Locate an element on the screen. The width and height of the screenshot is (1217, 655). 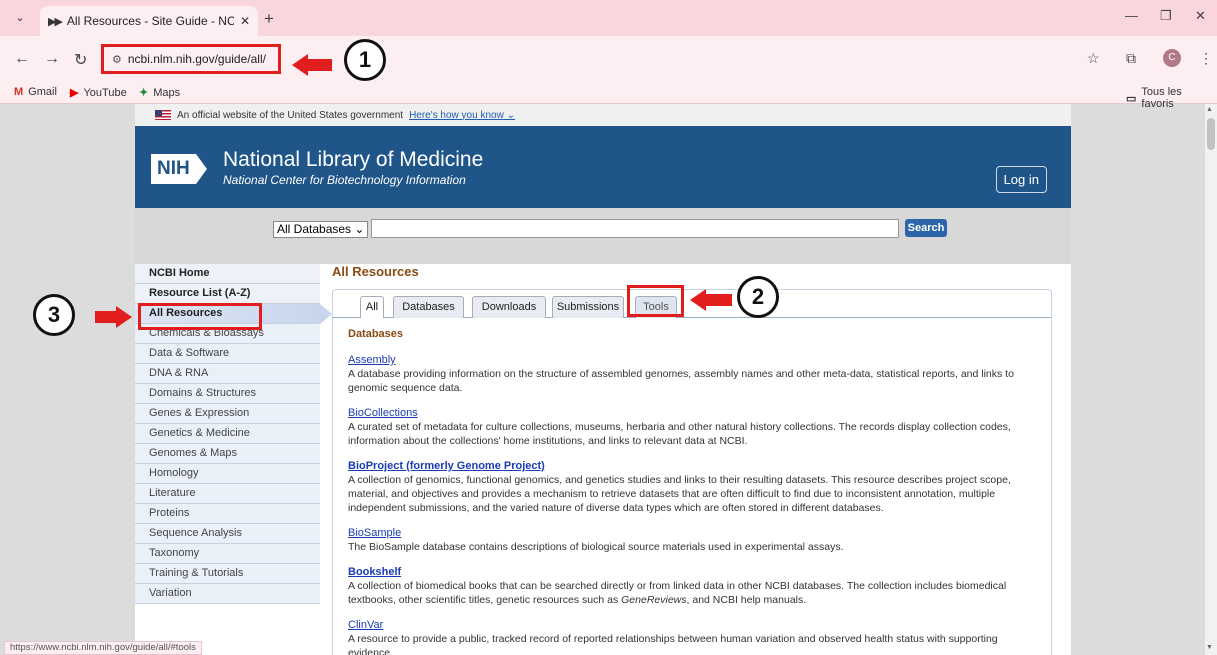
scroll-up-icon: ▲ is located at coordinates (1209, 109).